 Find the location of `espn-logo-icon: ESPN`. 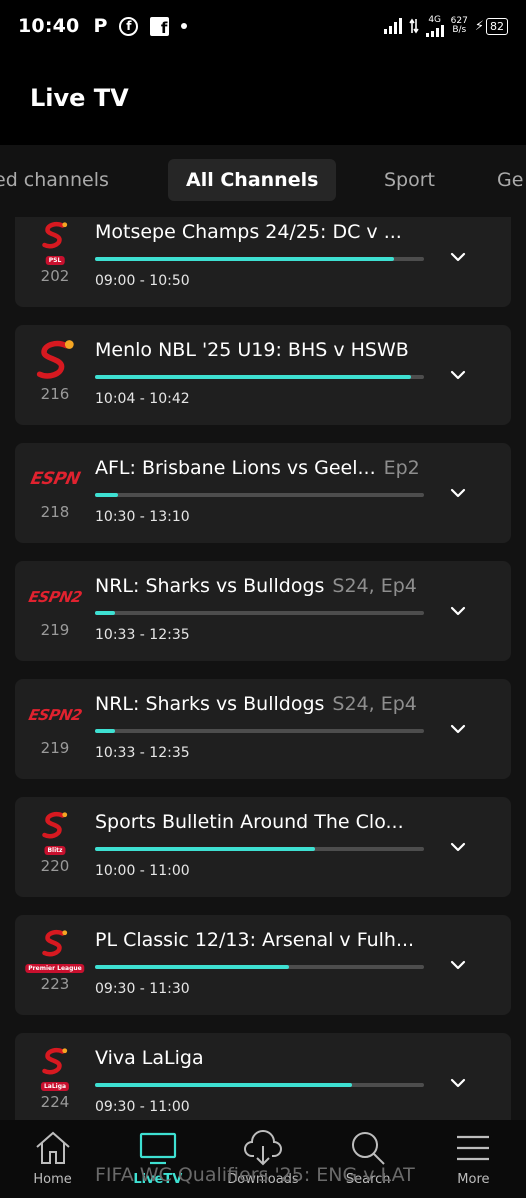

espn-logo-icon: ESPN is located at coordinates (55, 479).